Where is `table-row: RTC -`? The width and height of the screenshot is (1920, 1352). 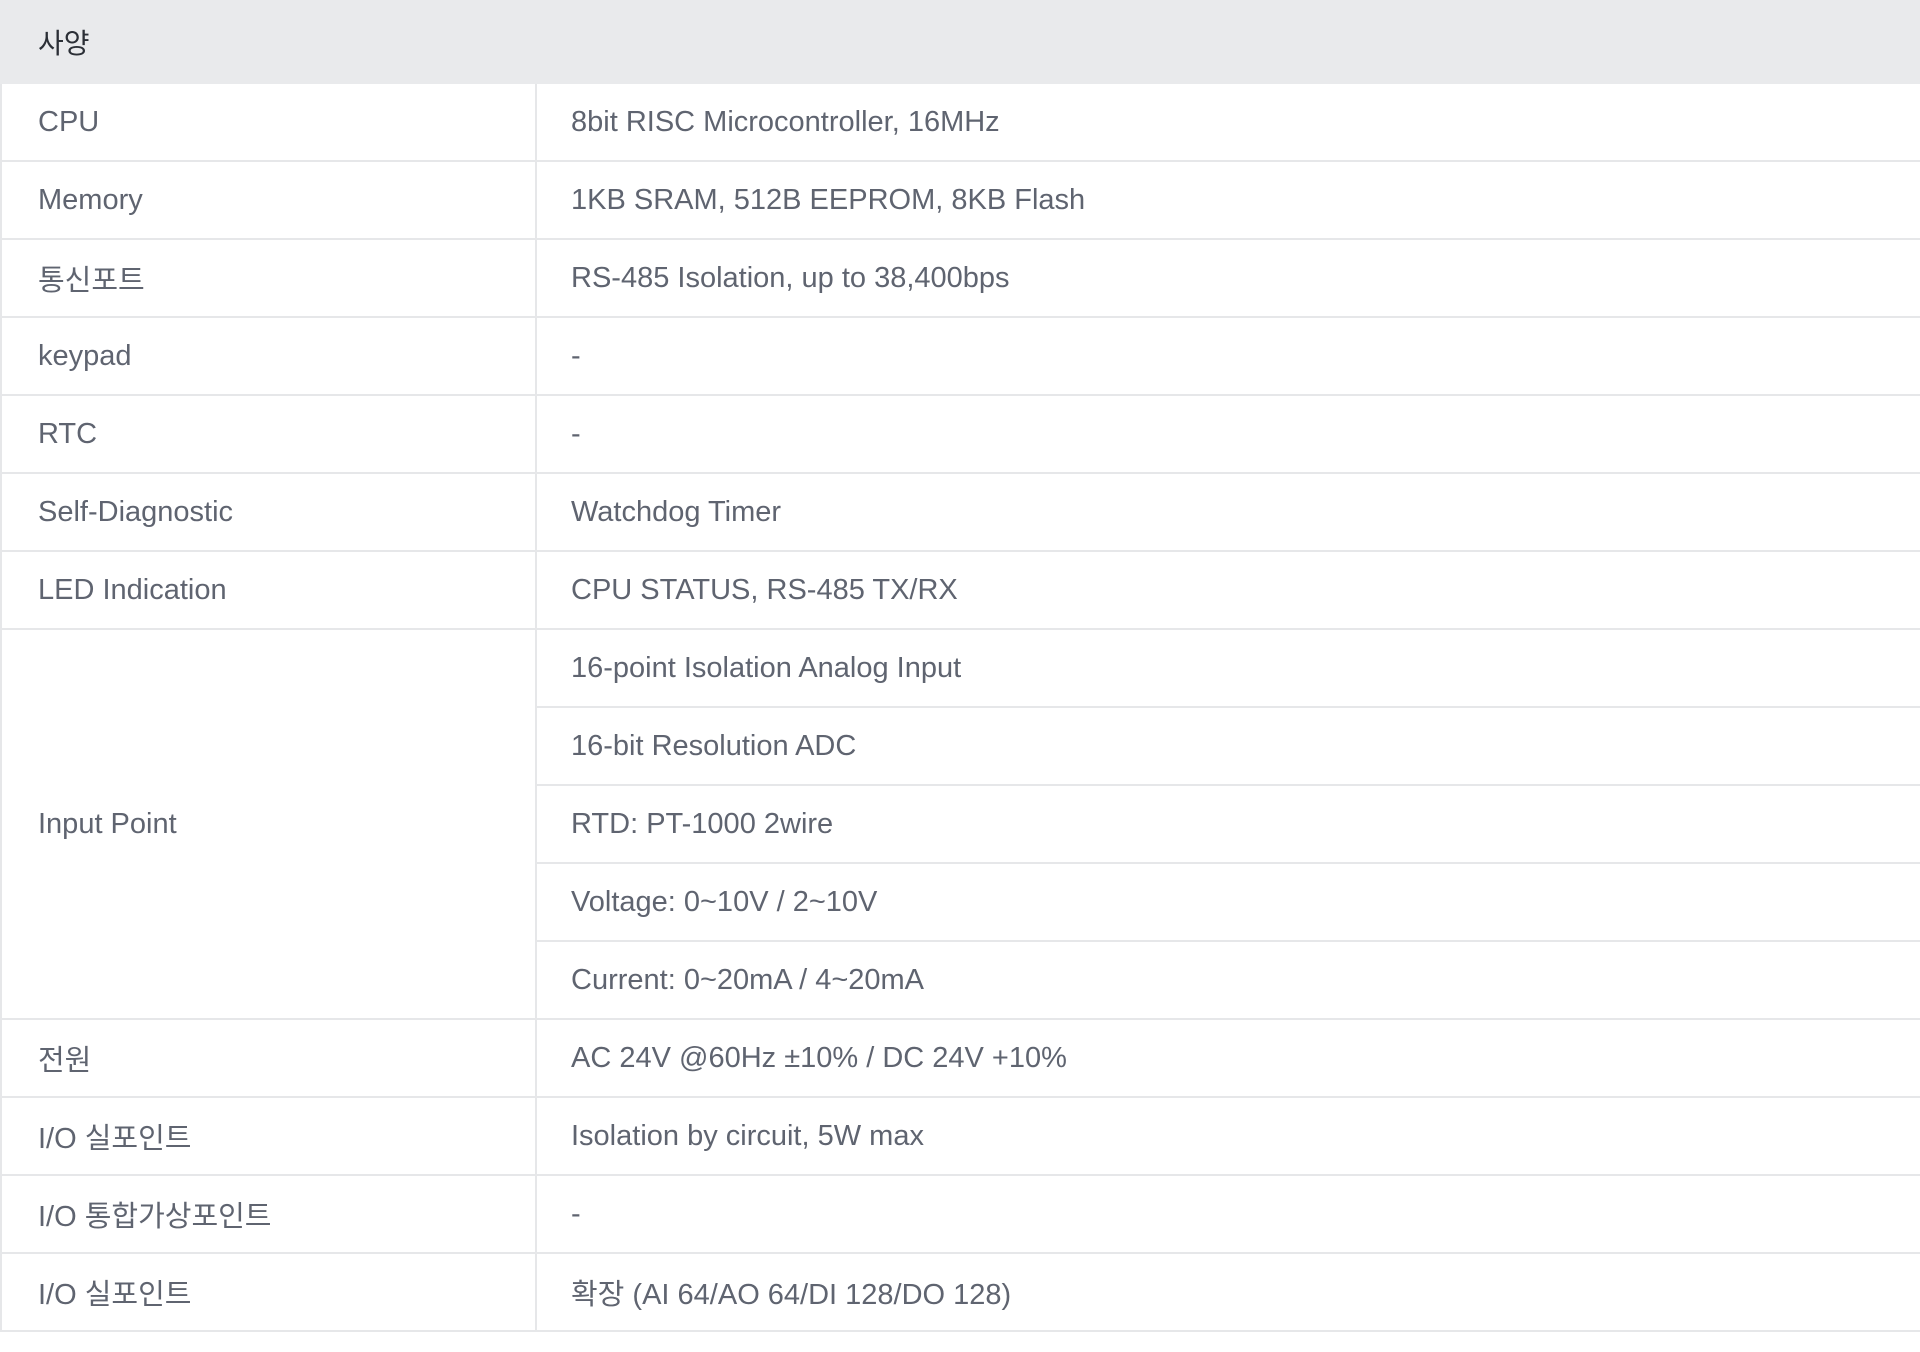 table-row: RTC - is located at coordinates (960, 434).